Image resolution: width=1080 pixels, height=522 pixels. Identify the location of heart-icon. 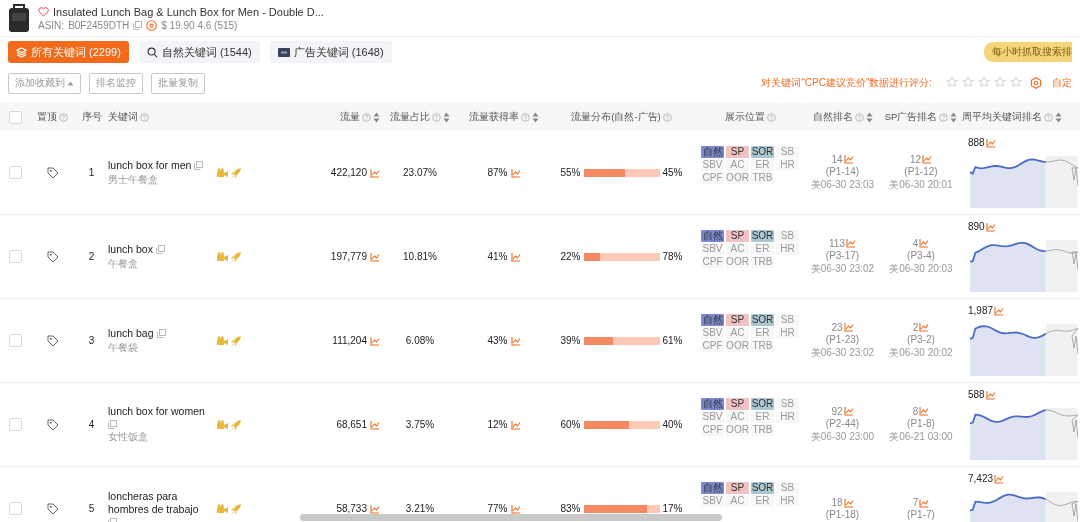
(43, 11).